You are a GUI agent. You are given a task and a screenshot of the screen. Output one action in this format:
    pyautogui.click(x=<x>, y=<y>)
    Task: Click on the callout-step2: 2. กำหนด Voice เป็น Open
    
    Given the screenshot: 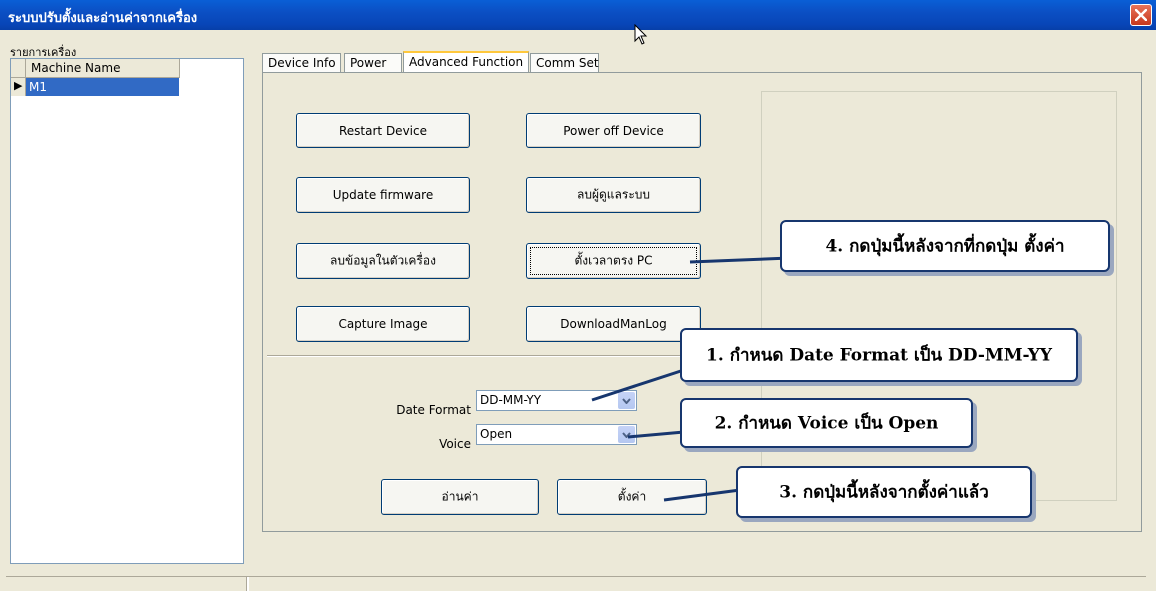 What is the action you would take?
    pyautogui.click(x=826, y=423)
    